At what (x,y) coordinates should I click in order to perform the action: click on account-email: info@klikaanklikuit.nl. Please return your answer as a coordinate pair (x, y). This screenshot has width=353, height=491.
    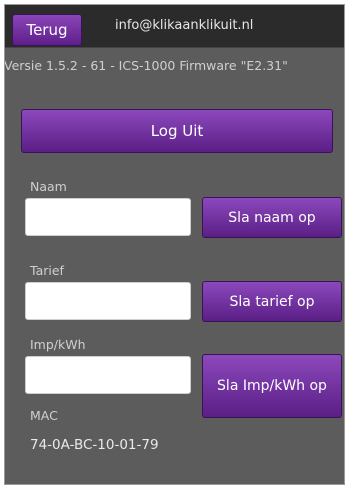
    Looking at the image, I should click on (184, 25).